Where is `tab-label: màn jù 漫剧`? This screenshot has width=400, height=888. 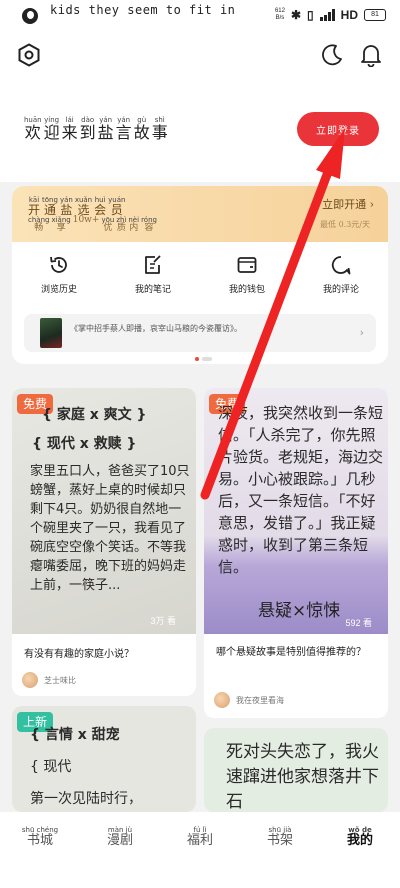
tab-label: màn jù 漫剧 is located at coordinates (120, 857).